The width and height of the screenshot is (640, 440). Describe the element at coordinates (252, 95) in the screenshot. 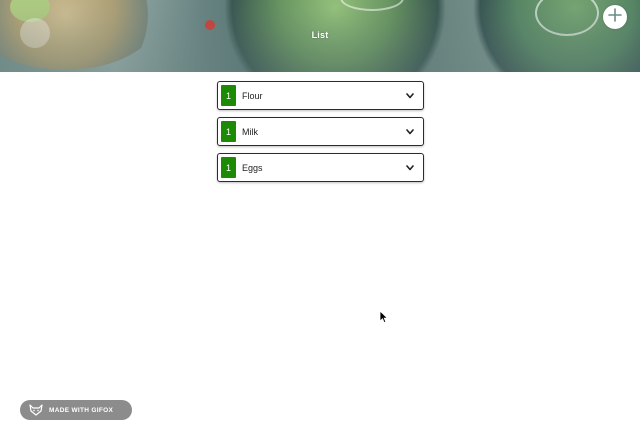

I see `item-label: Flour` at that location.